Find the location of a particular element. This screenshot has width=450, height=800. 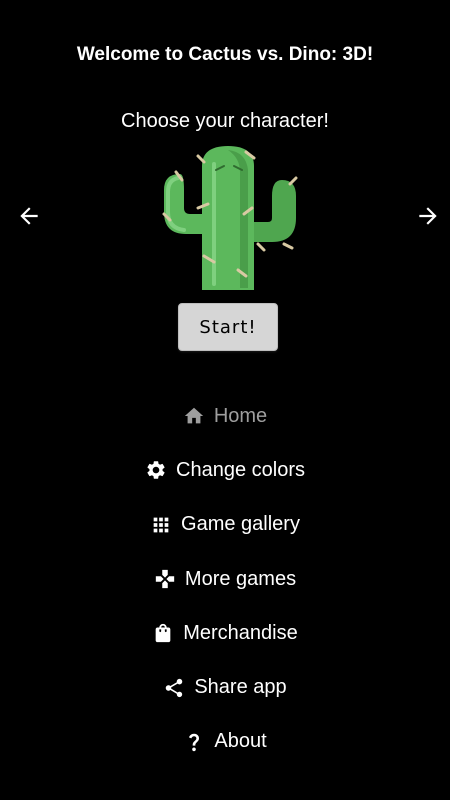

menu-item-home: Home is located at coordinates (225, 416).